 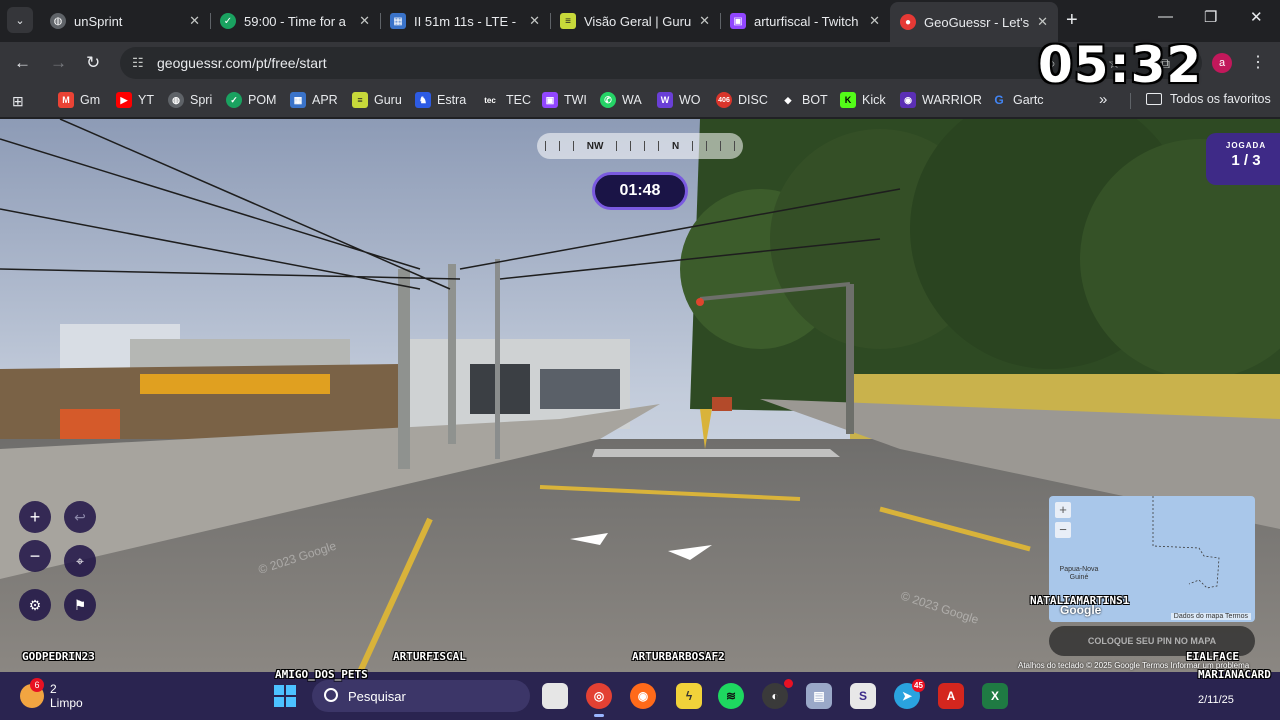 I want to click on keyboard-shortcuts-link: Atalhos do teclado, so click(x=1051, y=665).